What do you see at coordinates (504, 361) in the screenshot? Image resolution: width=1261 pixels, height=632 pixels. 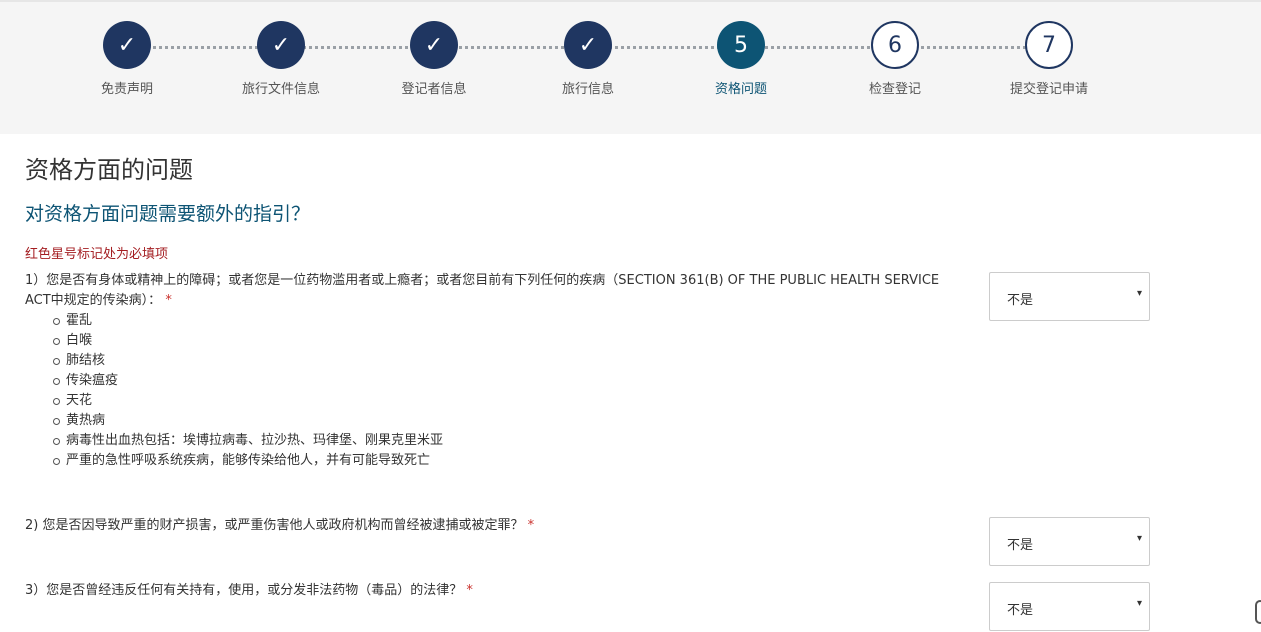 I see `list-item: 肺结核` at bounding box center [504, 361].